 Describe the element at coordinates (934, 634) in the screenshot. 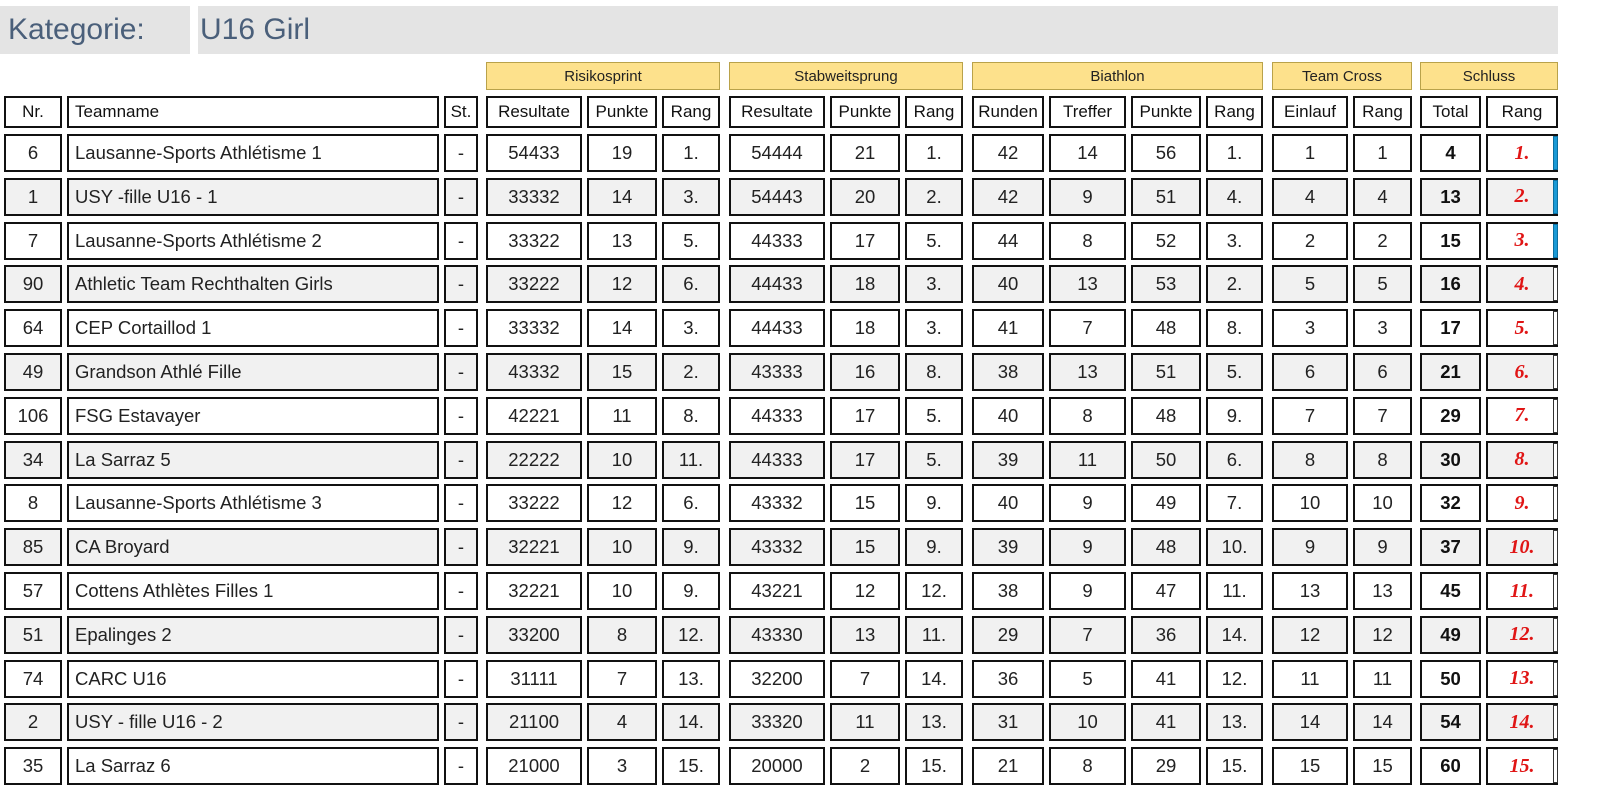

I see `cell-stab-rang: 11.` at that location.